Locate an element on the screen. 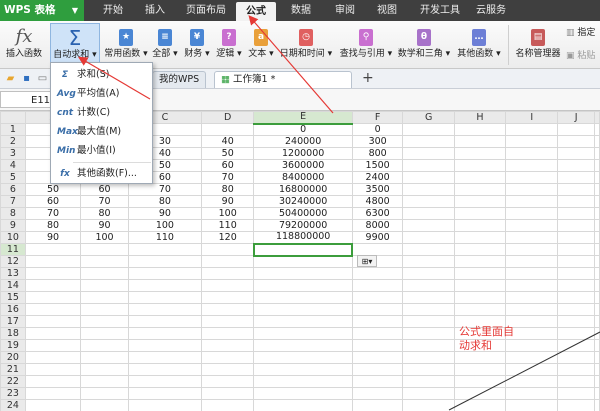  row-header: 23 is located at coordinates (13, 393).